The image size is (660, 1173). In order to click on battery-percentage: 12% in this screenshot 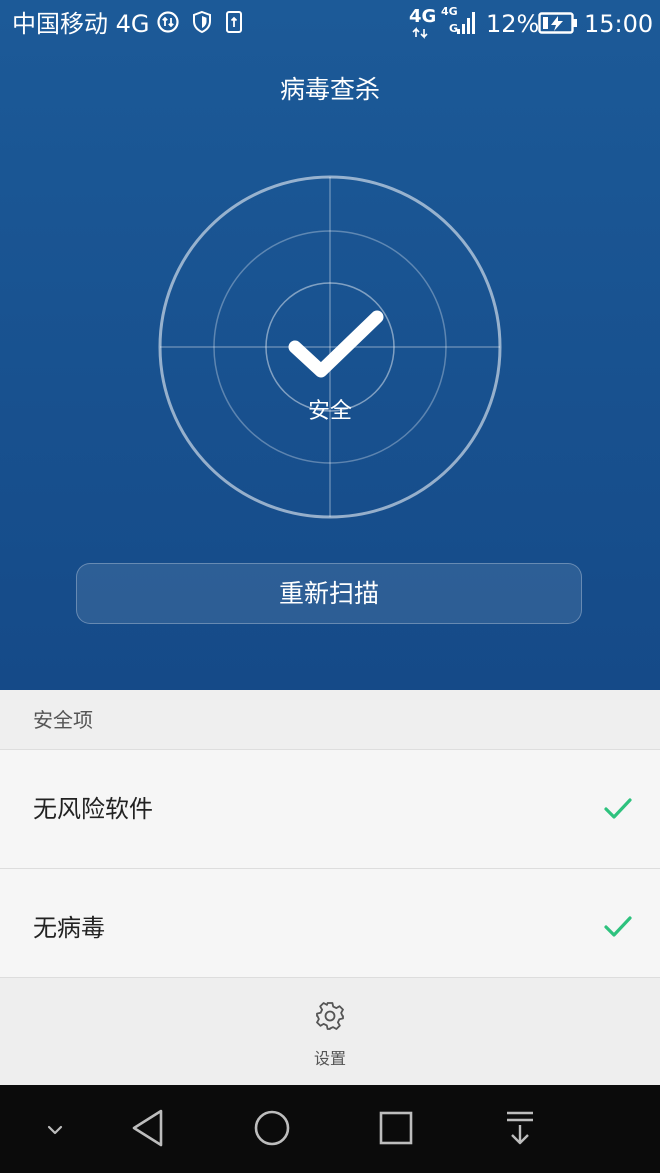, I will do `click(513, 24)`.